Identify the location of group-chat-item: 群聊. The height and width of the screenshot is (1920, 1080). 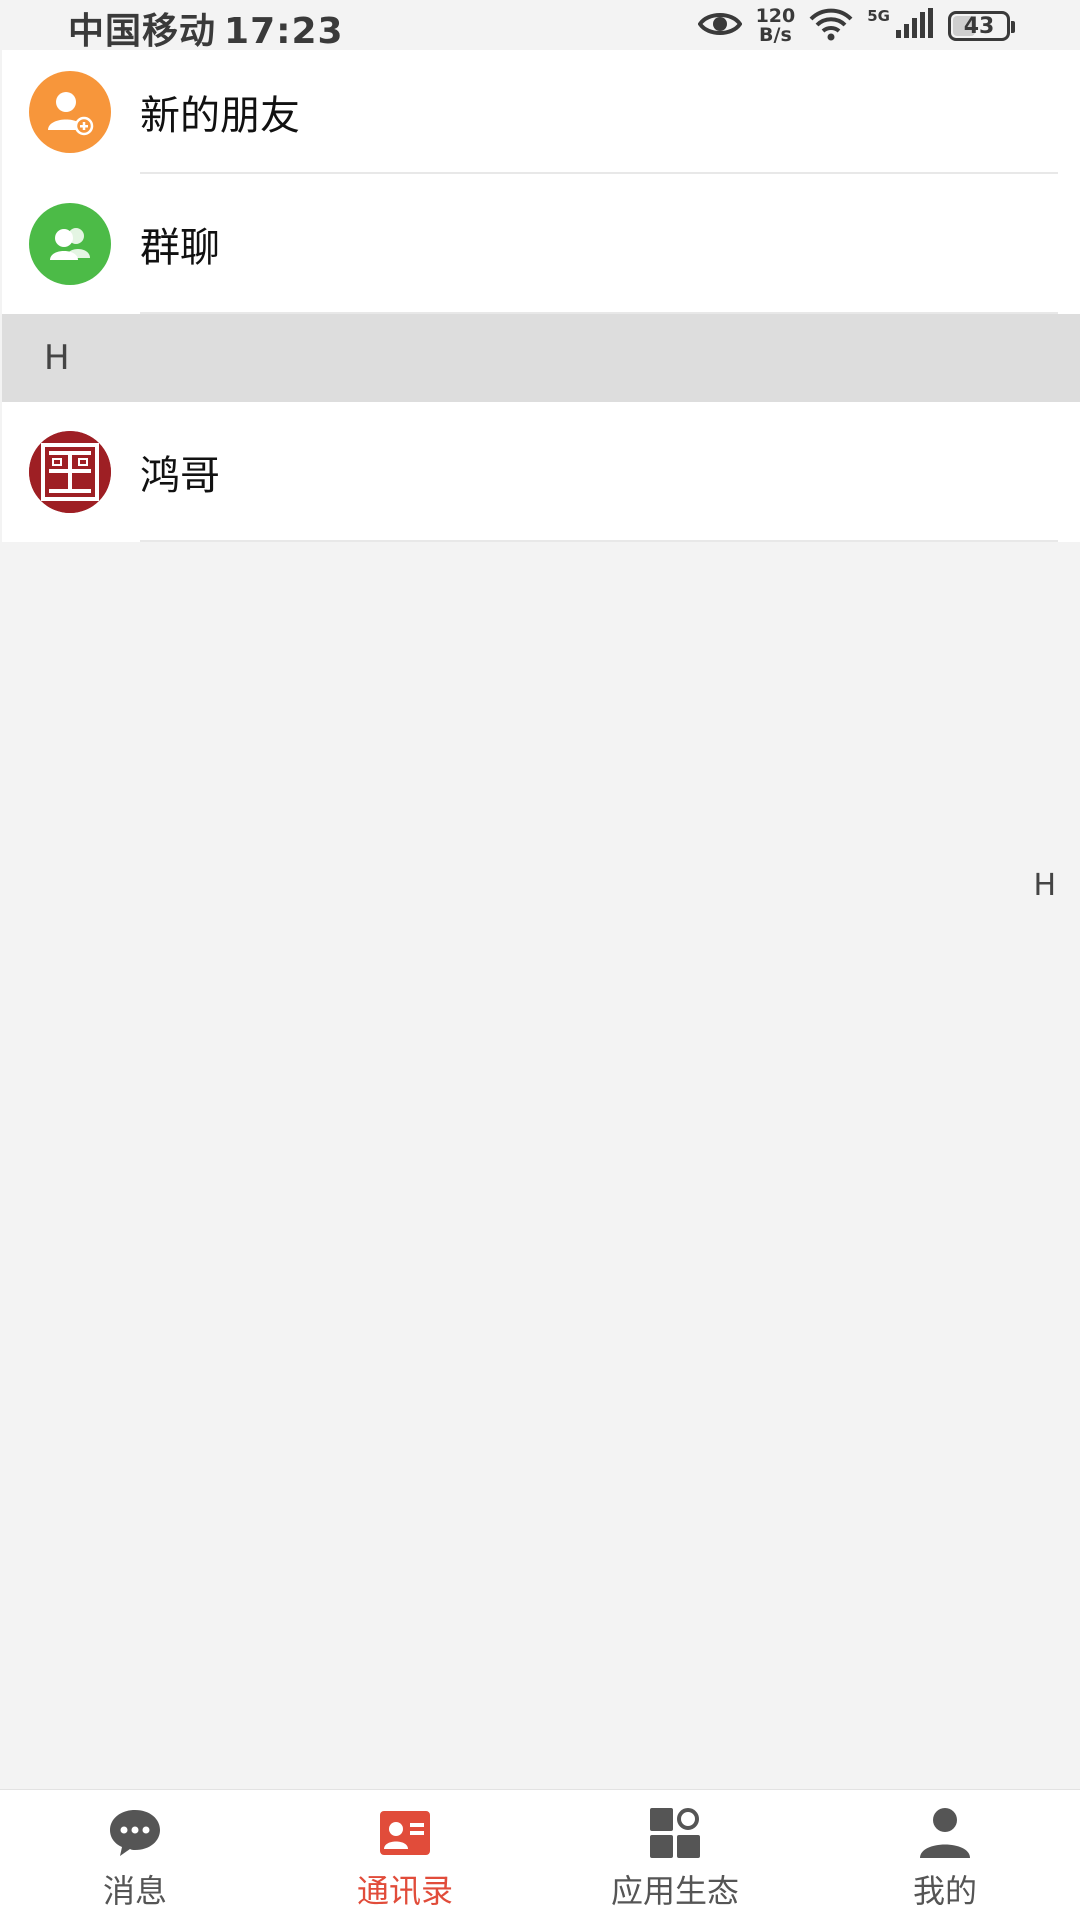
(541, 244).